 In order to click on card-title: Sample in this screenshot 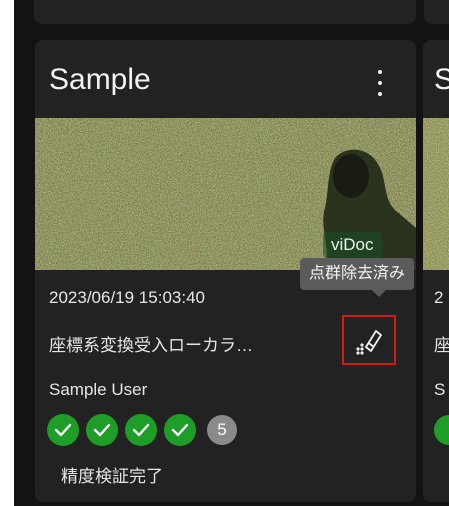, I will do `click(100, 79)`.